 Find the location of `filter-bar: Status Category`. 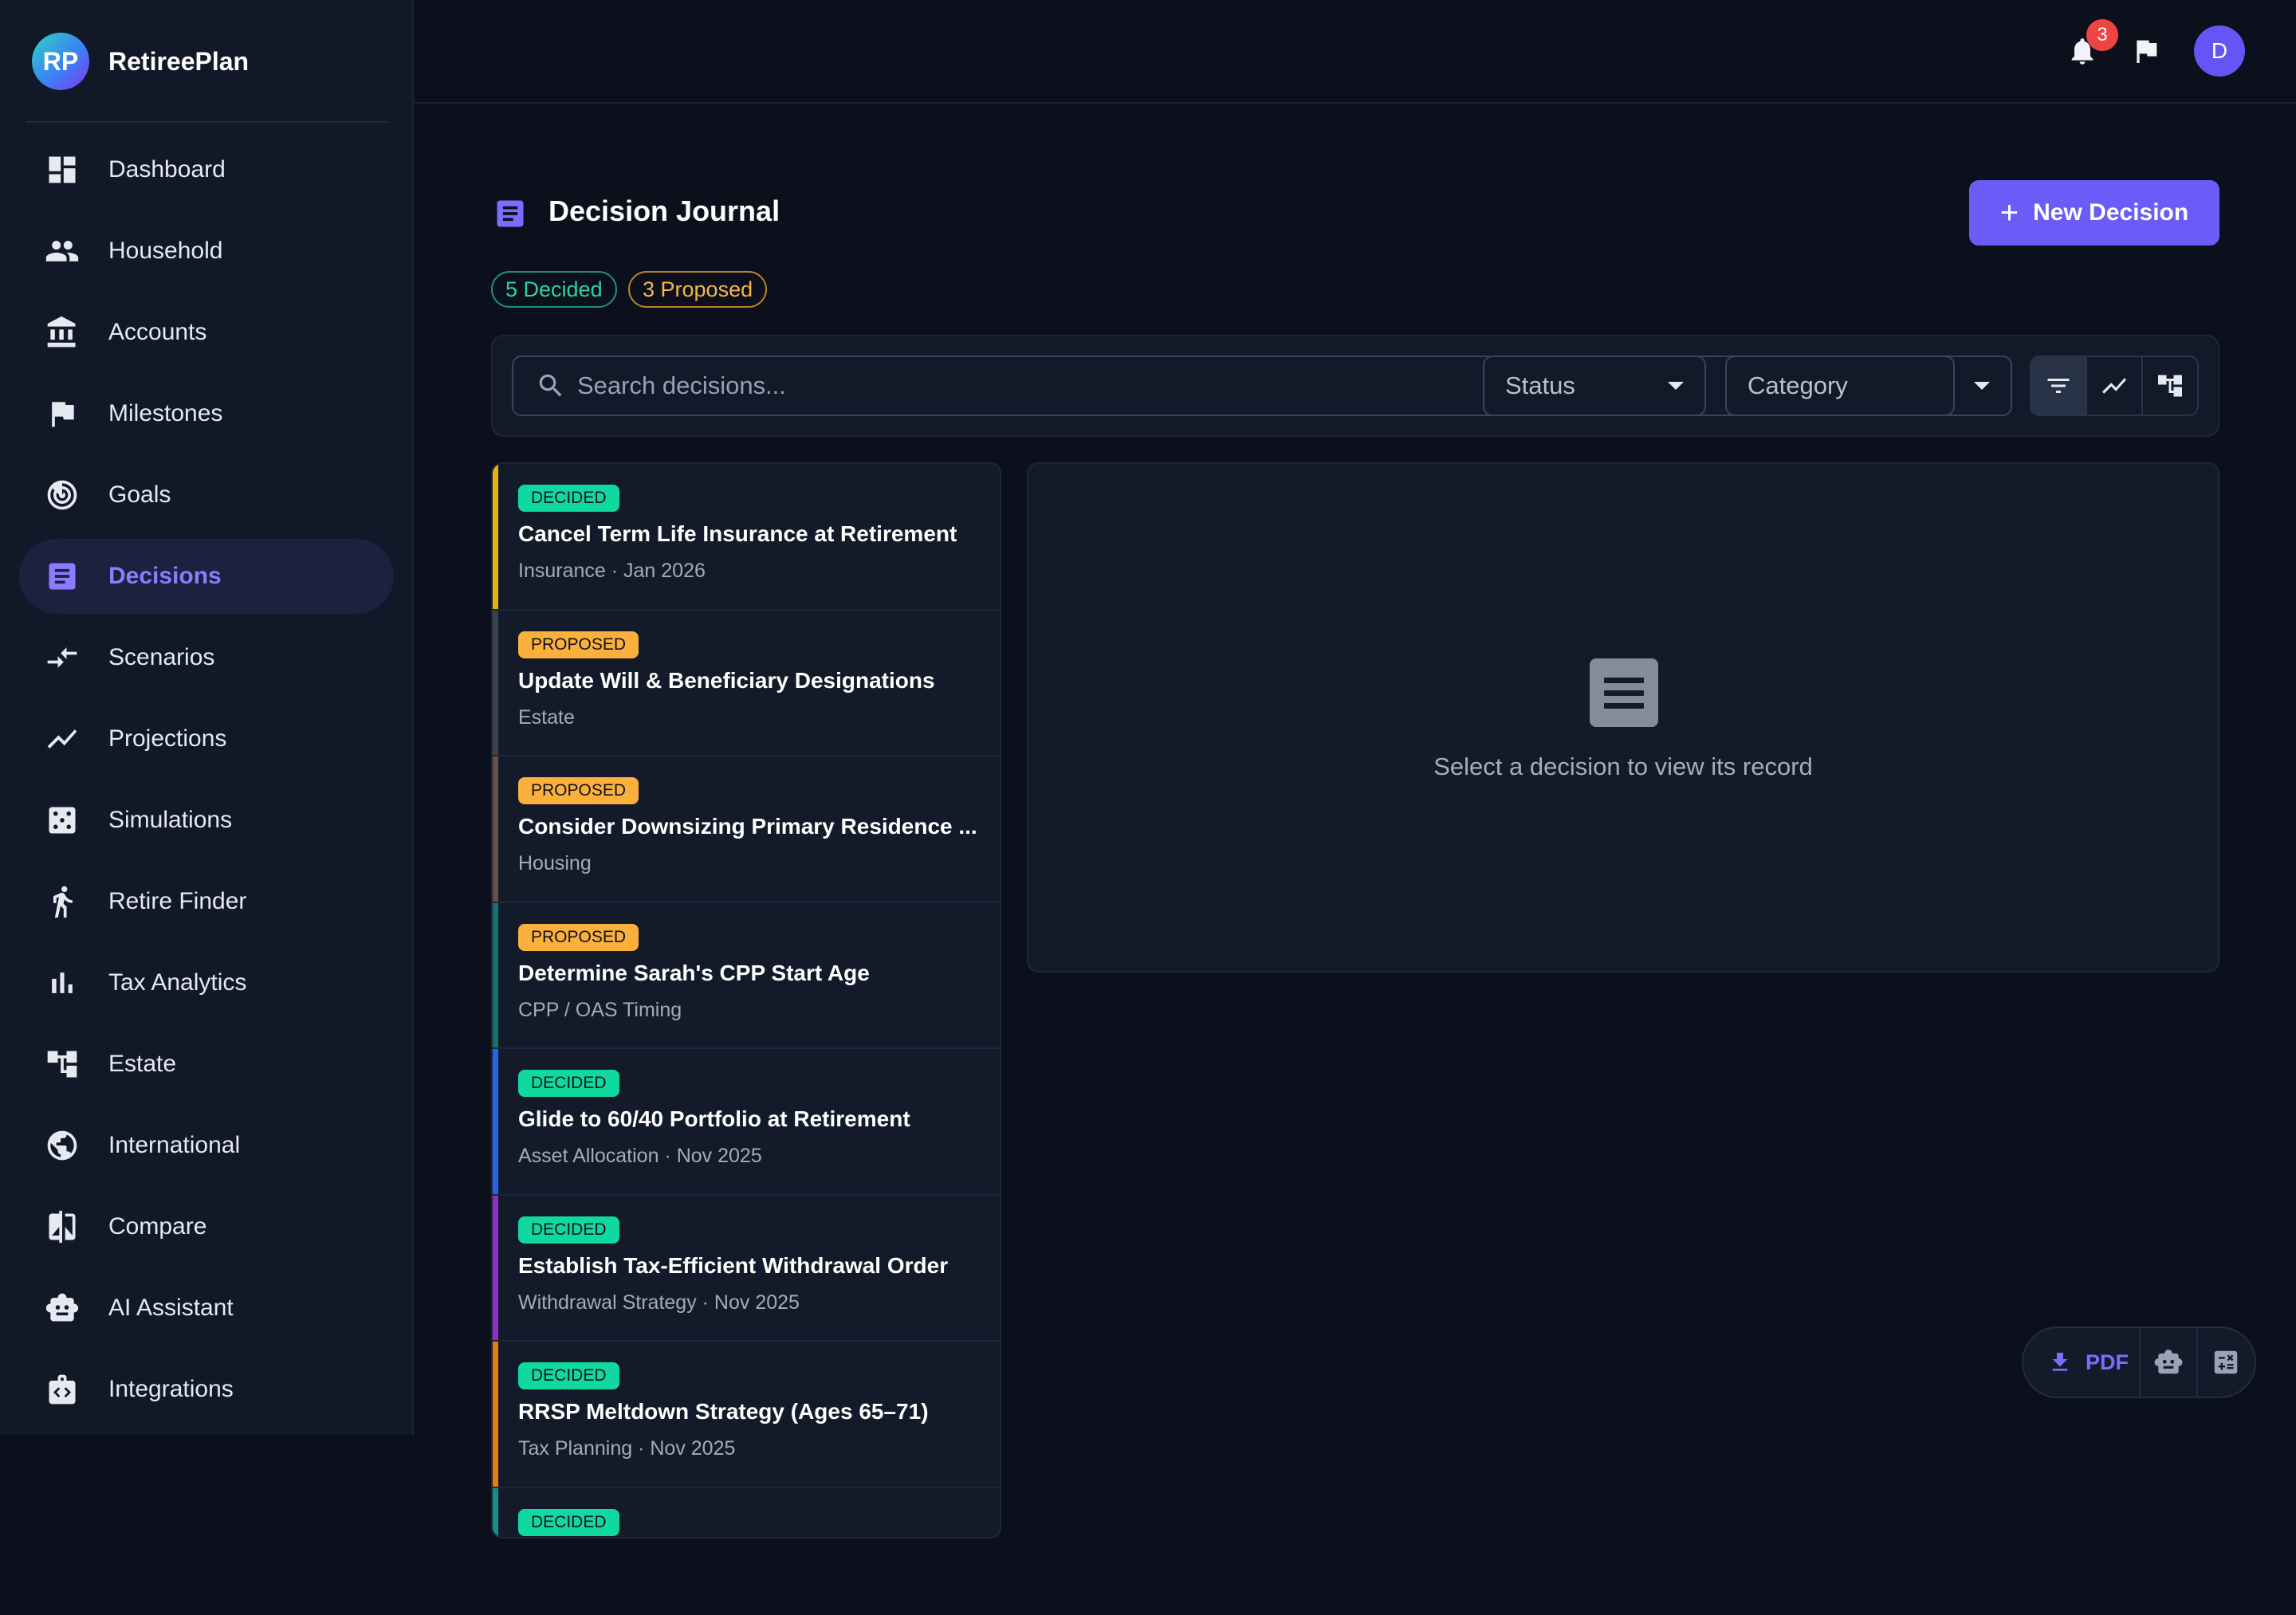

filter-bar: Status Category is located at coordinates (1355, 386).